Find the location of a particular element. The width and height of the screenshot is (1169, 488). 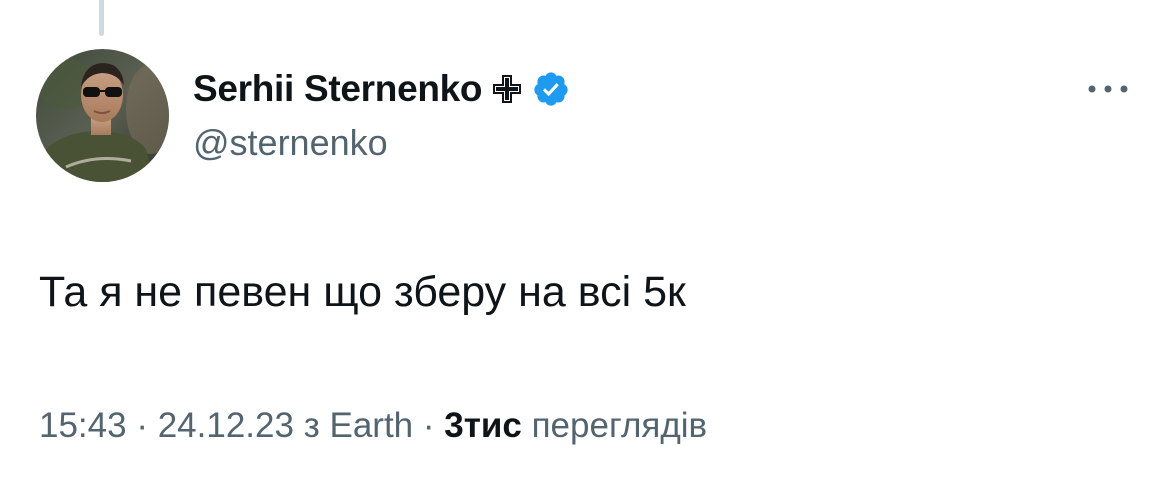

tweet-location: з Earth is located at coordinates (358, 425).